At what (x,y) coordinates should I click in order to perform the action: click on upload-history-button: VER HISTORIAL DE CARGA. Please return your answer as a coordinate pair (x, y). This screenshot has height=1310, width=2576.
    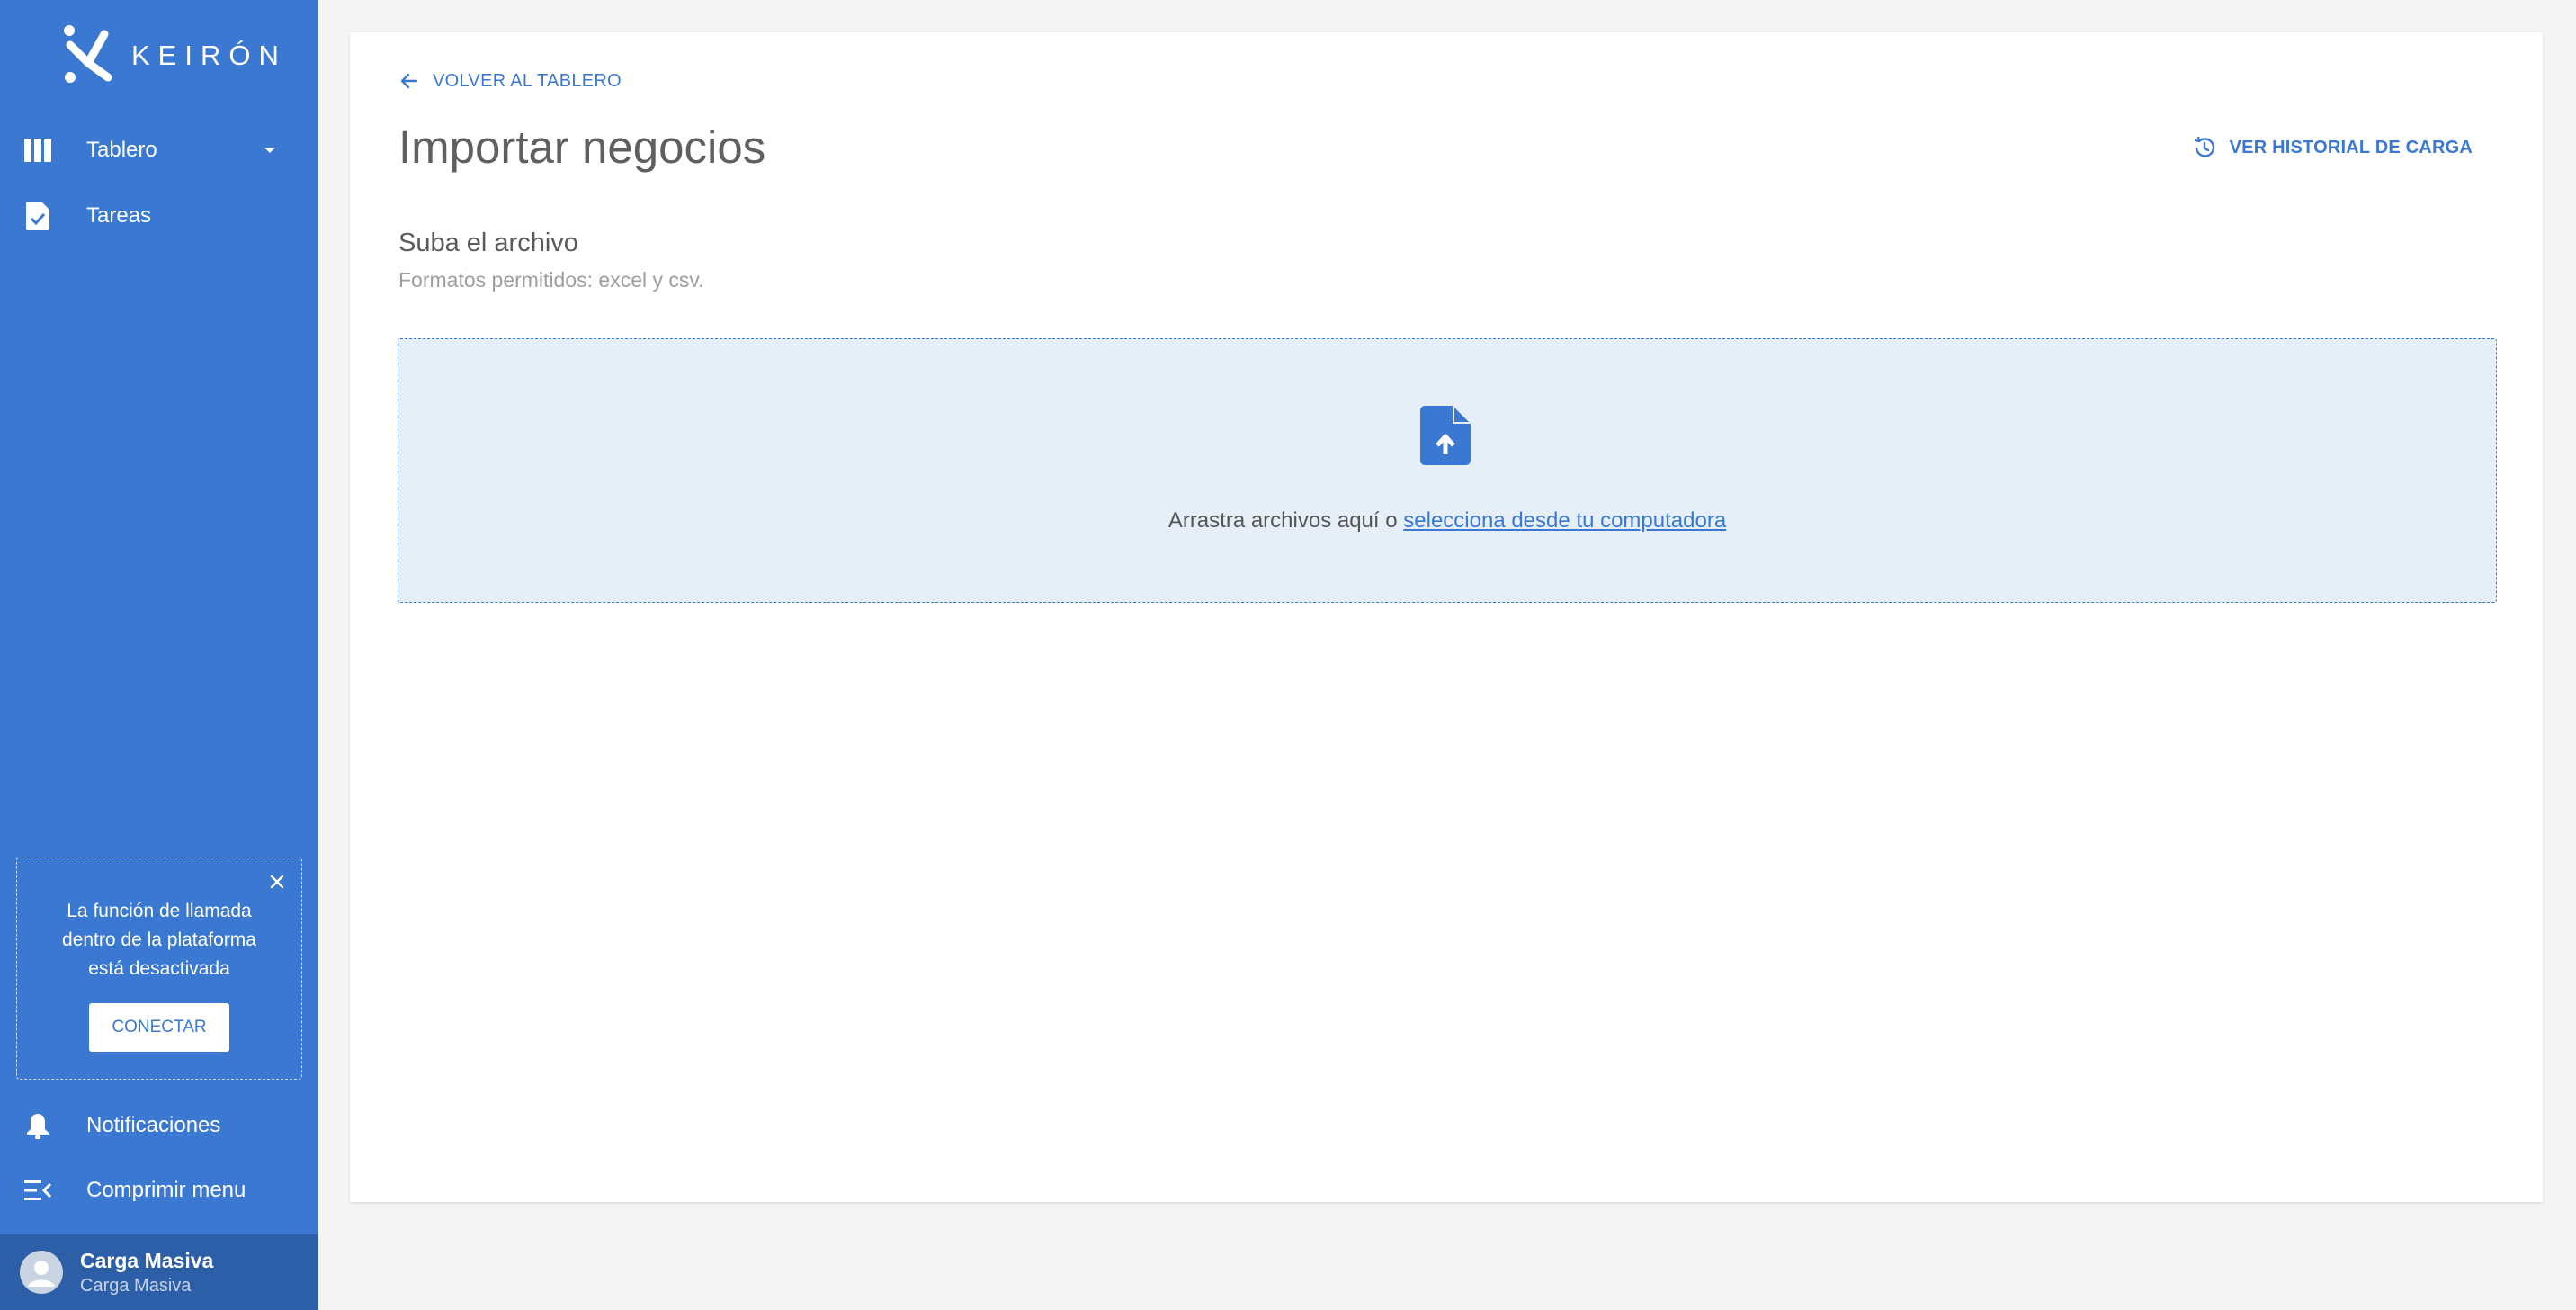
    Looking at the image, I should click on (2332, 147).